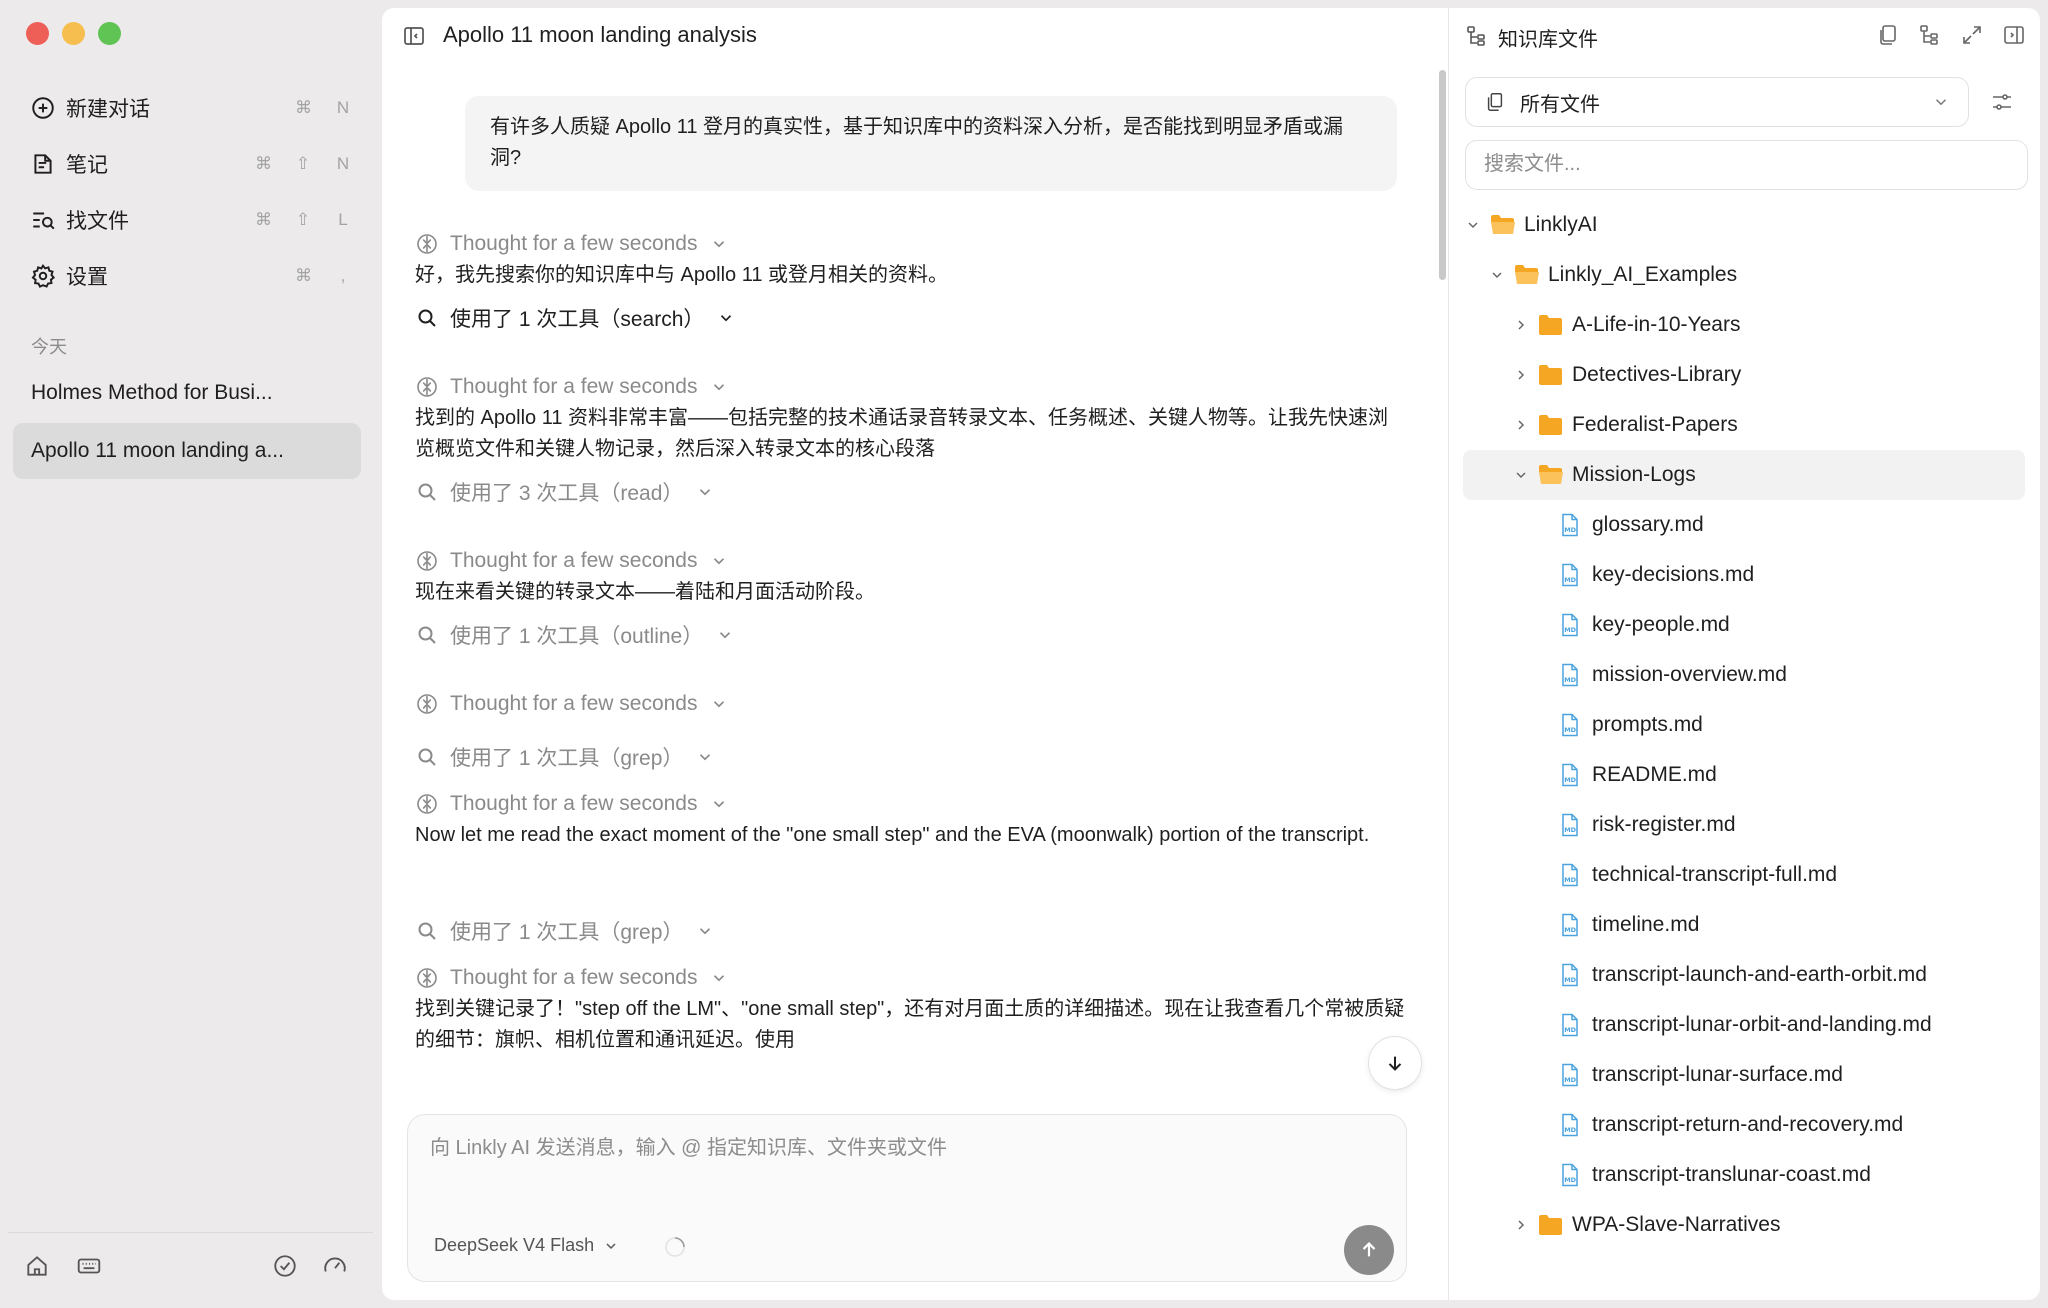 The image size is (2048, 1308). Describe the element at coordinates (43, 276) in the screenshot. I see `settings-icon` at that location.